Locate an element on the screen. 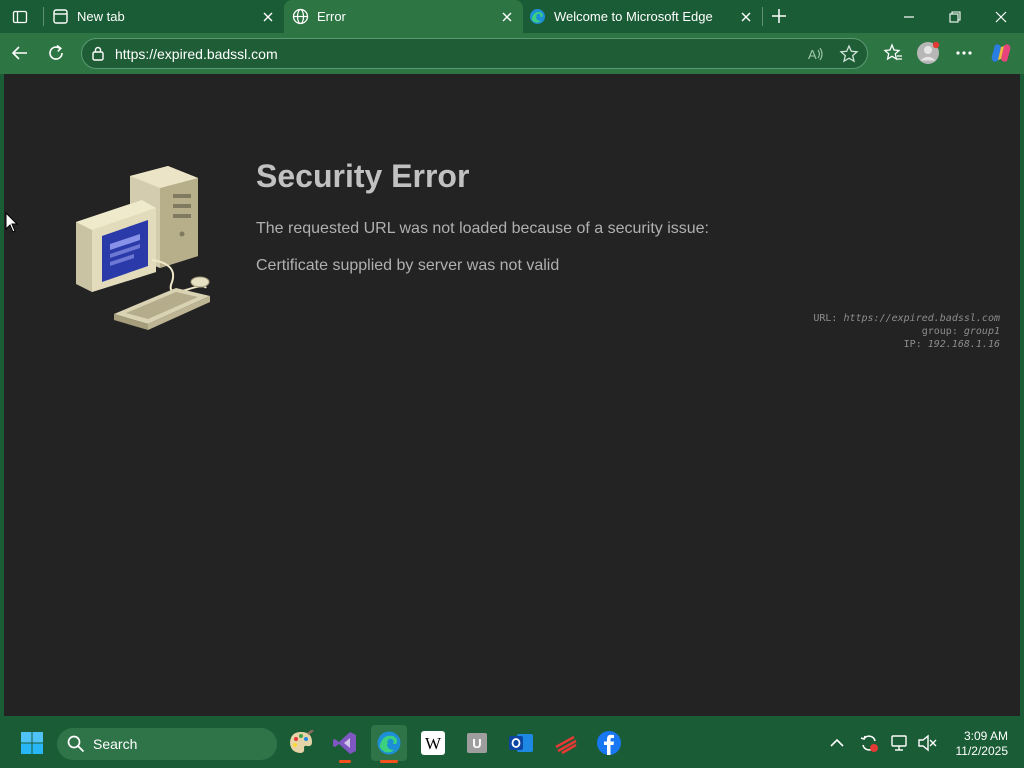 The width and height of the screenshot is (1024, 768). tab-actions-button is located at coordinates (20, 17).